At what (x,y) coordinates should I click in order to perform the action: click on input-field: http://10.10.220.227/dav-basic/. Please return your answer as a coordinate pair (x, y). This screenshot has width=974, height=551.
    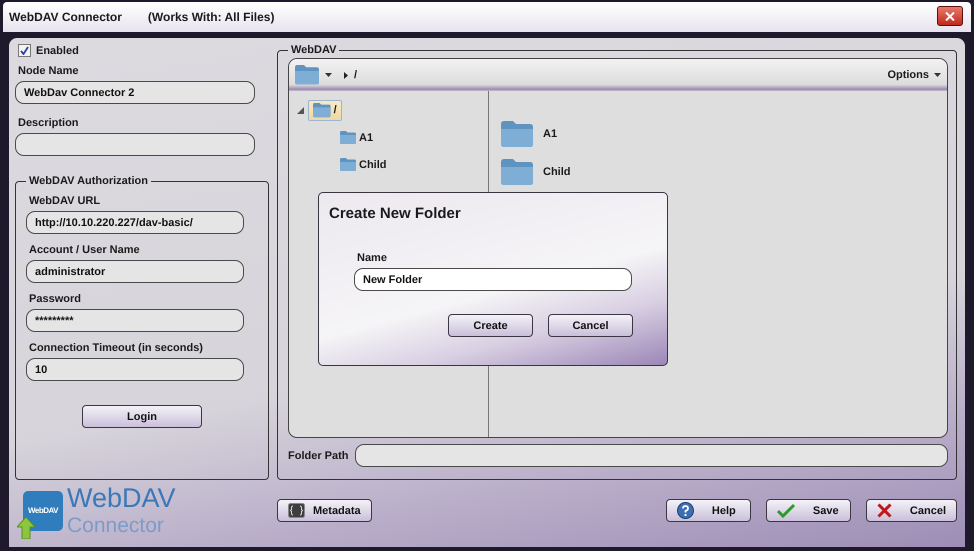
    Looking at the image, I should click on (135, 222).